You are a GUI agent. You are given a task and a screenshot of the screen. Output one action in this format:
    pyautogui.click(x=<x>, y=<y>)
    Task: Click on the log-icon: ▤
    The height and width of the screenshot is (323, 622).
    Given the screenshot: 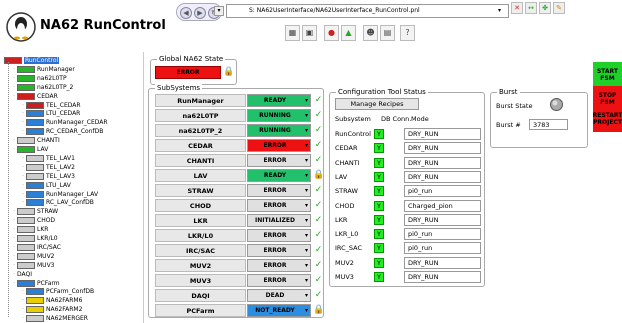 What is the action you would take?
    pyautogui.click(x=387, y=33)
    